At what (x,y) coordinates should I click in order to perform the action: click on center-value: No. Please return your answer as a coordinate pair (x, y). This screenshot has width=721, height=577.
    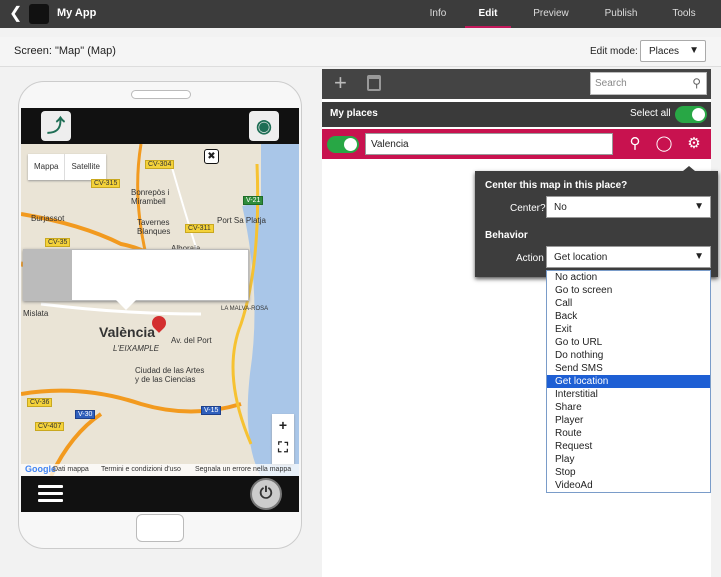
    Looking at the image, I should click on (560, 207).